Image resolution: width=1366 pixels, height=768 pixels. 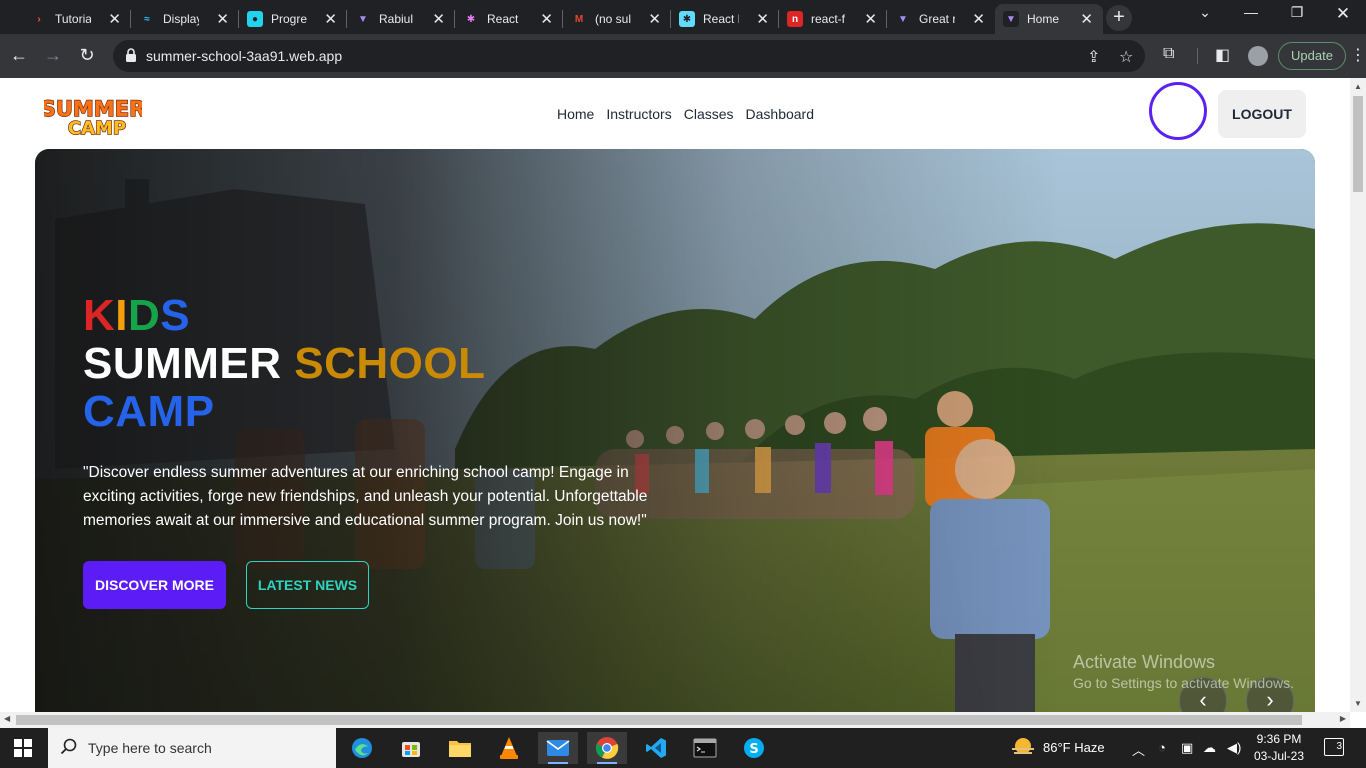 What do you see at coordinates (39, 19) in the screenshot?
I see `tab-favicon-icon: ›` at bounding box center [39, 19].